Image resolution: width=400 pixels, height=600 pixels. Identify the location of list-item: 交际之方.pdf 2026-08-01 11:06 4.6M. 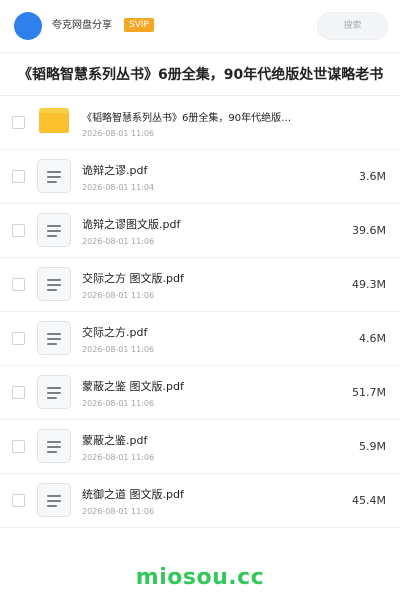
(200, 339).